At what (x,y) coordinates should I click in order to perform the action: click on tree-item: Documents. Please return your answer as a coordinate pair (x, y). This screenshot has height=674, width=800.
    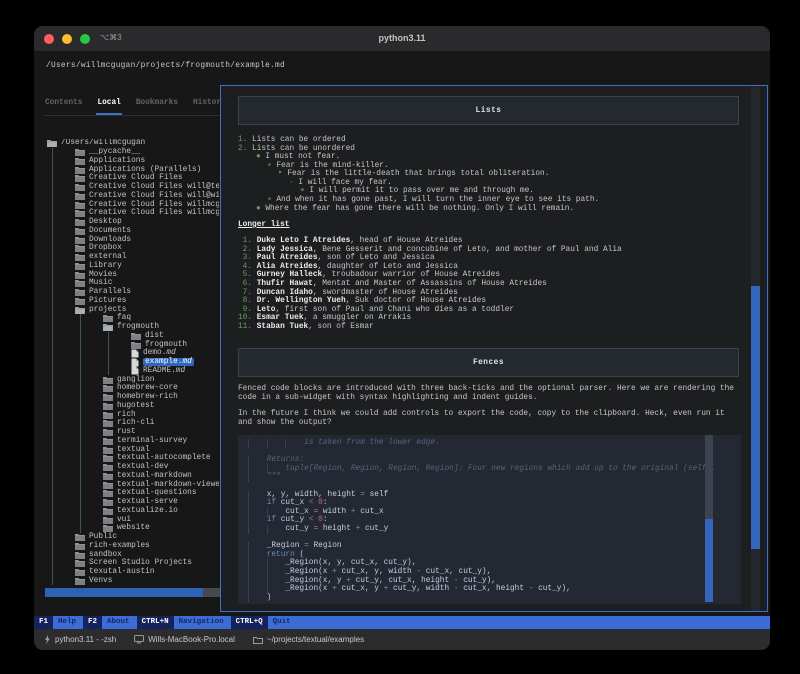
    Looking at the image, I should click on (126, 231).